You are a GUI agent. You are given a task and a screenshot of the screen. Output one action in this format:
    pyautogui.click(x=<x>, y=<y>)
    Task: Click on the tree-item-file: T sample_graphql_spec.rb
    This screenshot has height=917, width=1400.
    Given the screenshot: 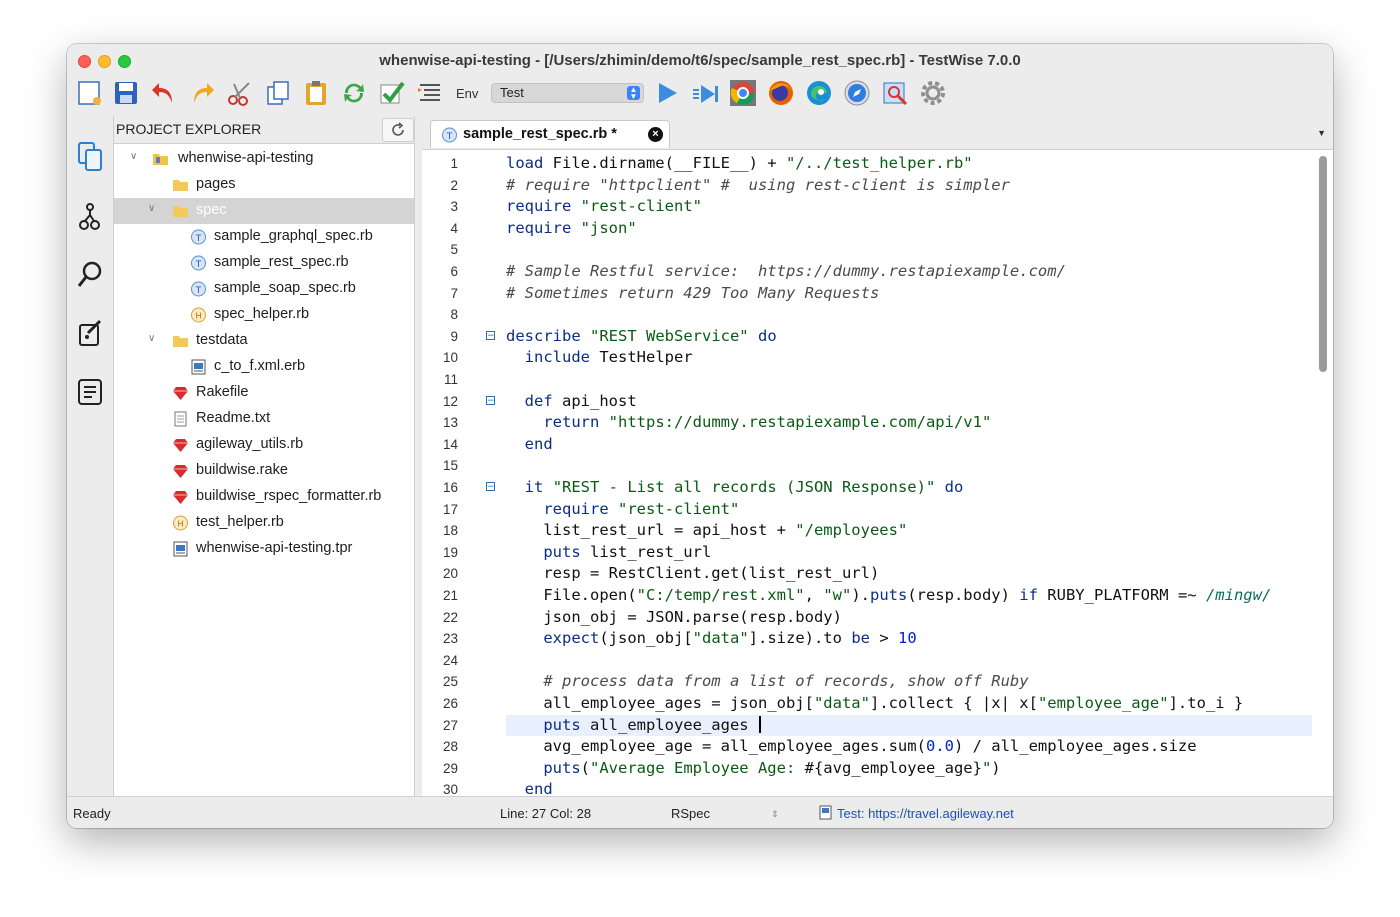 What is the action you would take?
    pyautogui.click(x=264, y=237)
    